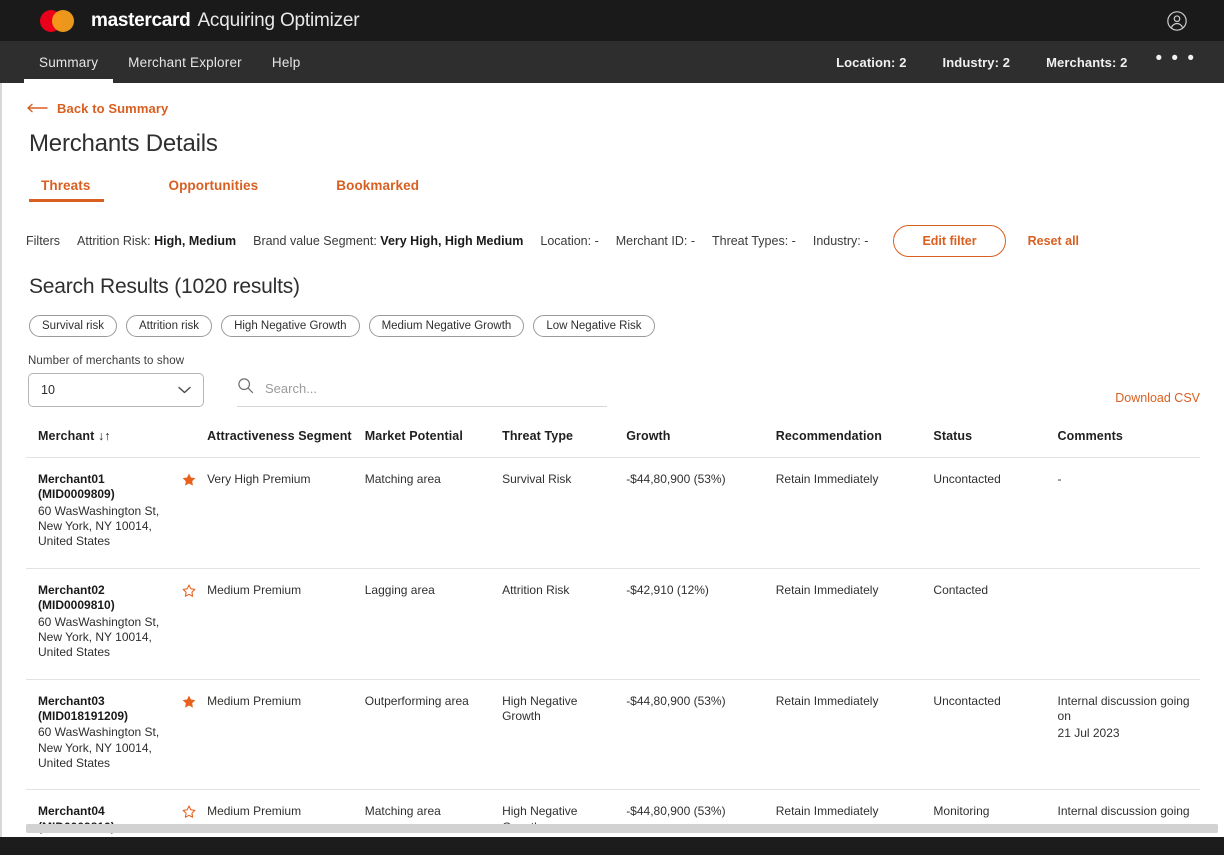 The width and height of the screenshot is (1224, 855). I want to click on filter-merchant-id: Merchant ID: -, so click(655, 241).